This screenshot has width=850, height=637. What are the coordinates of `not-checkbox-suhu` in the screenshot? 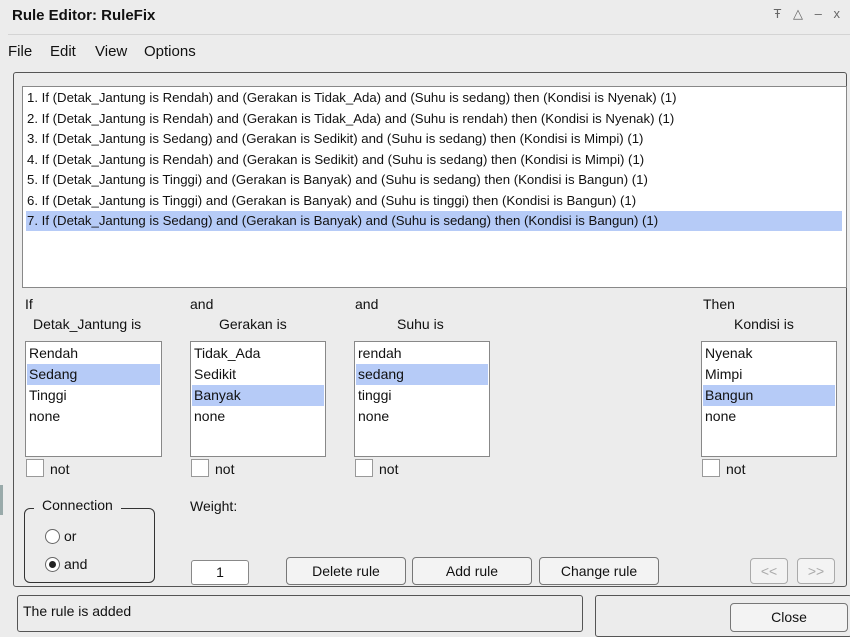 It's located at (364, 468).